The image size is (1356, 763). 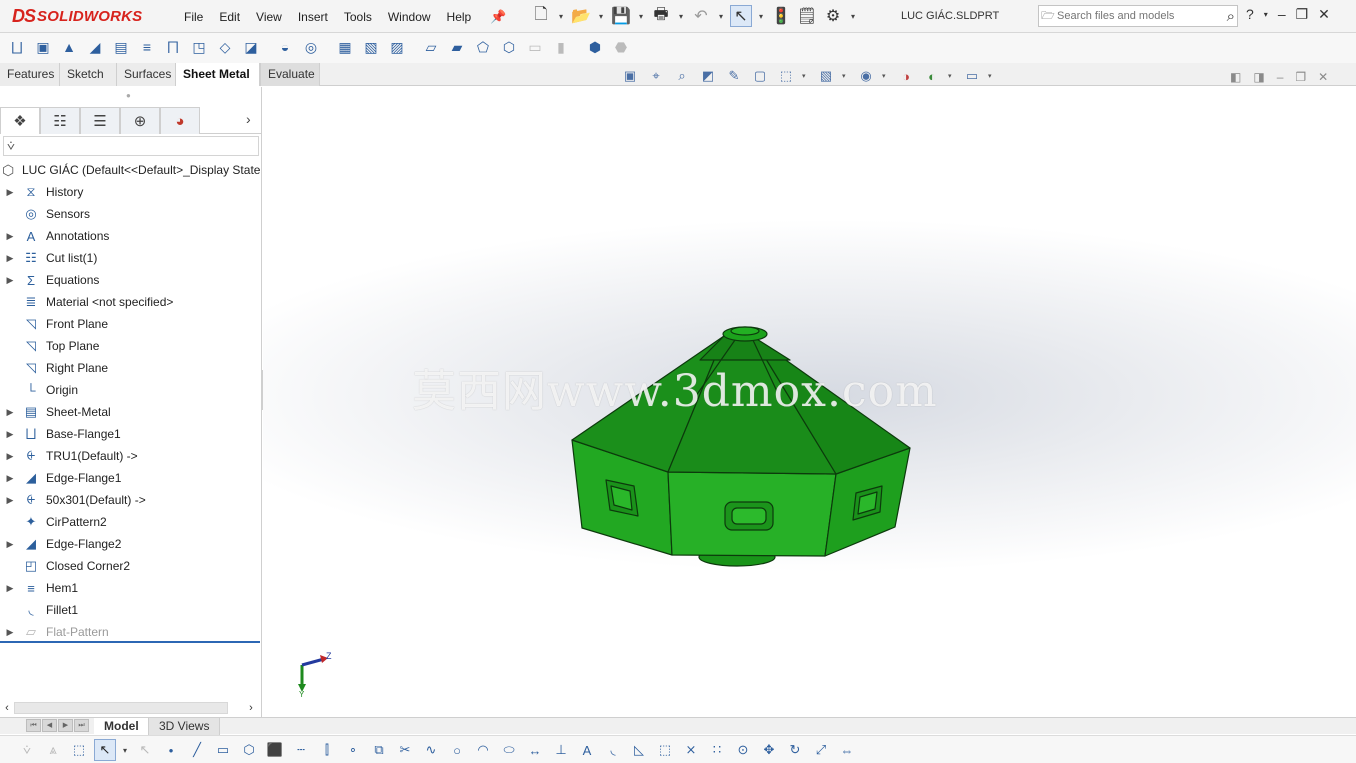 I want to click on slot-icon: ⬭, so click(x=509, y=750).